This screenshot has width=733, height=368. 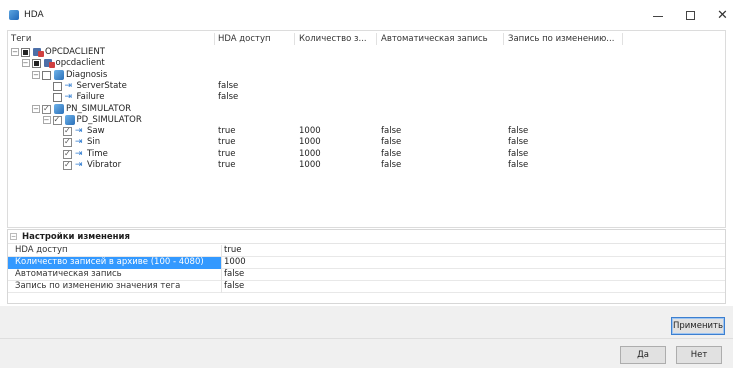 What do you see at coordinates (94, 142) in the screenshot?
I see `tag-name: Sin` at bounding box center [94, 142].